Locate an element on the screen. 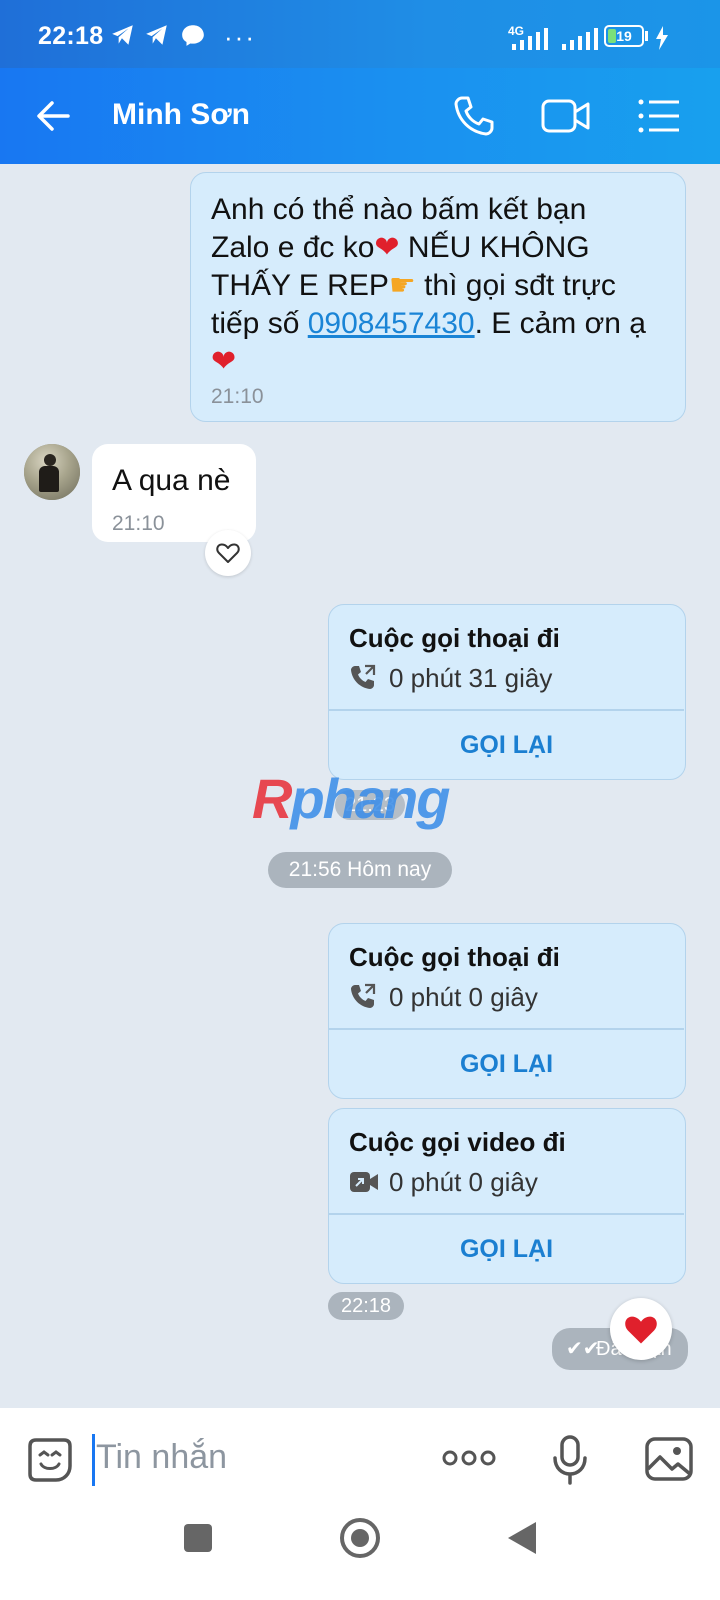  back-arrow-icon is located at coordinates (54, 116).